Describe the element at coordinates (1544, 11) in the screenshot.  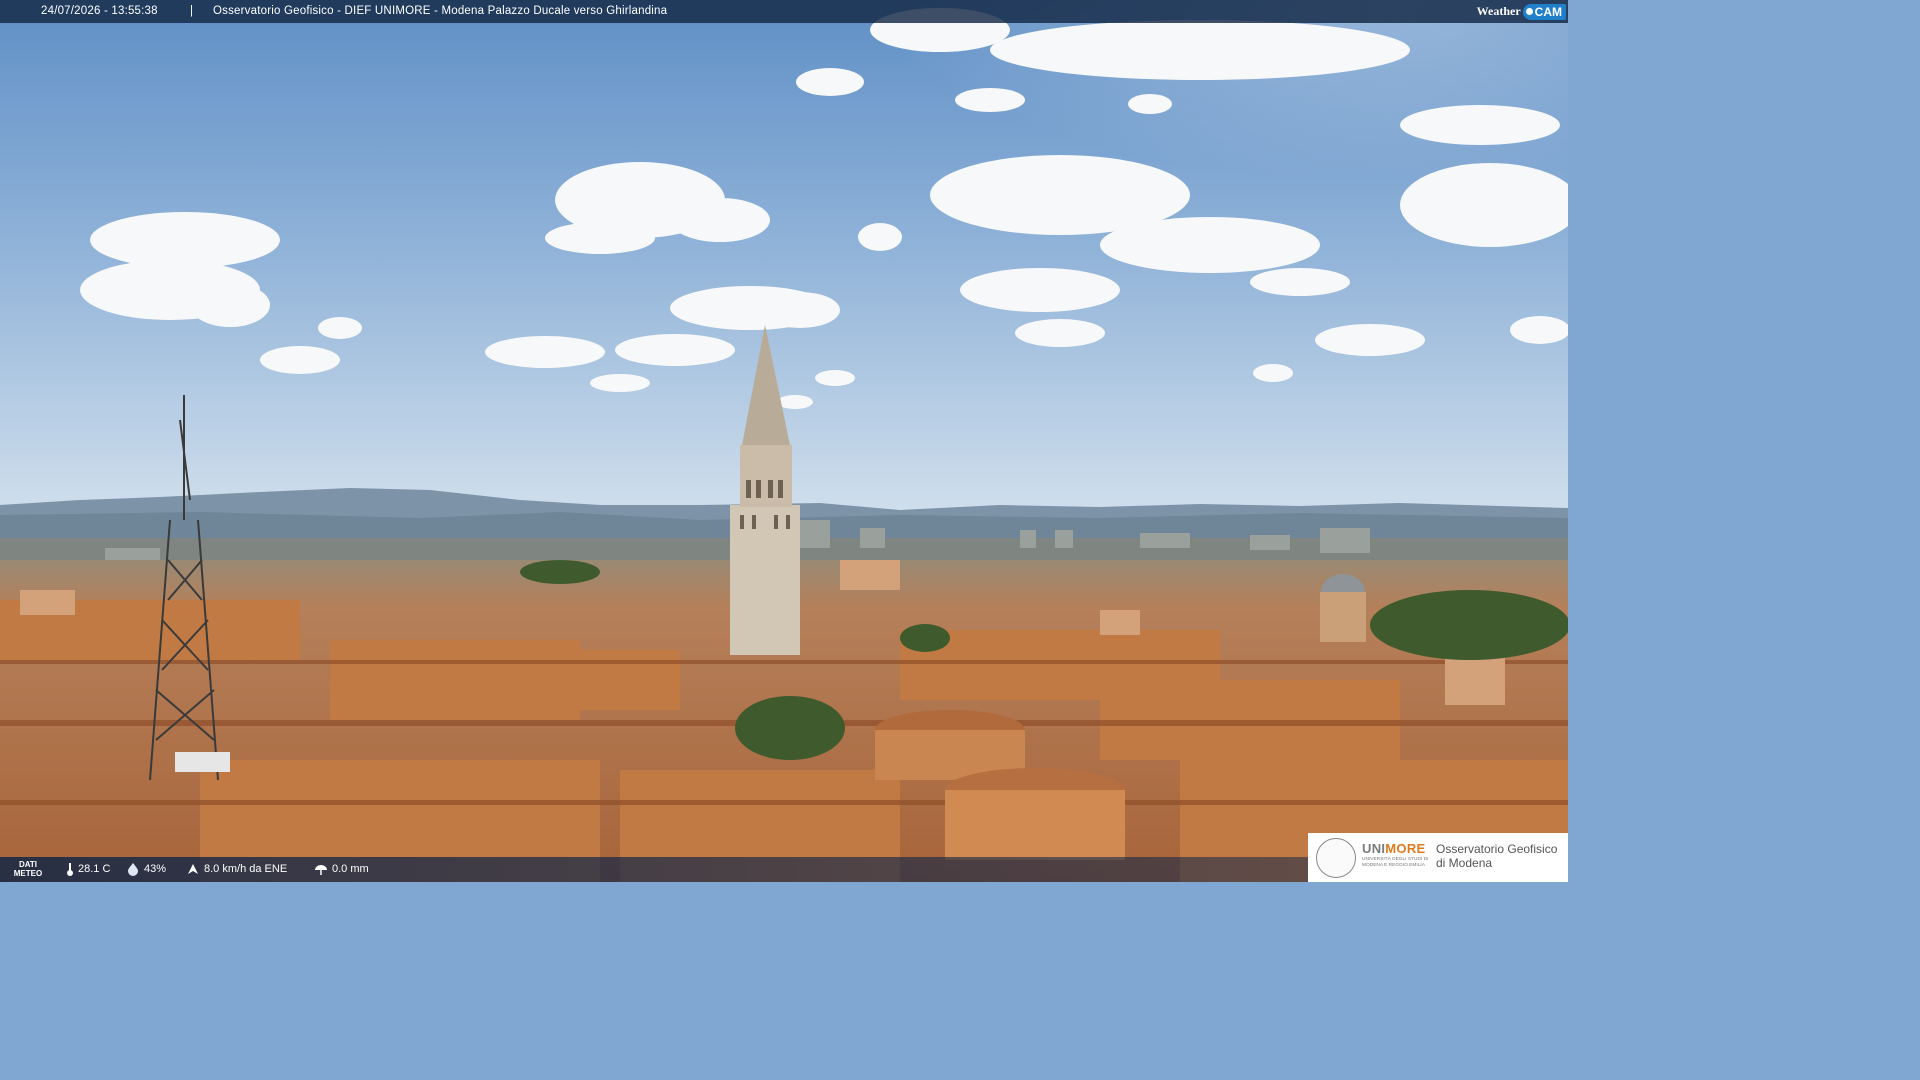
I see `brand-cam: CAM` at that location.